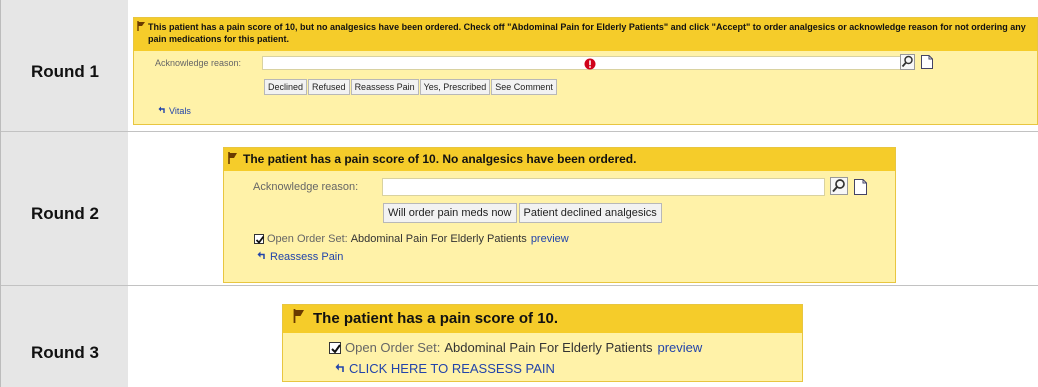  I want to click on will-order-pain-meds-button: Will order pain meds now, so click(450, 213).